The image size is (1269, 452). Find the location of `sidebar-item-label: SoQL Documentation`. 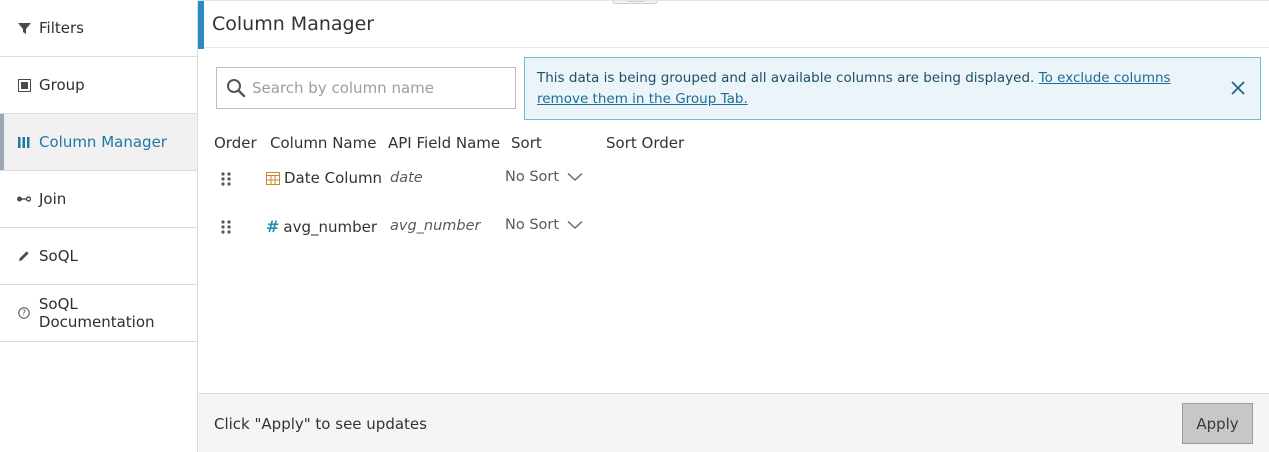

sidebar-item-label: SoQL Documentation is located at coordinates (96, 313).